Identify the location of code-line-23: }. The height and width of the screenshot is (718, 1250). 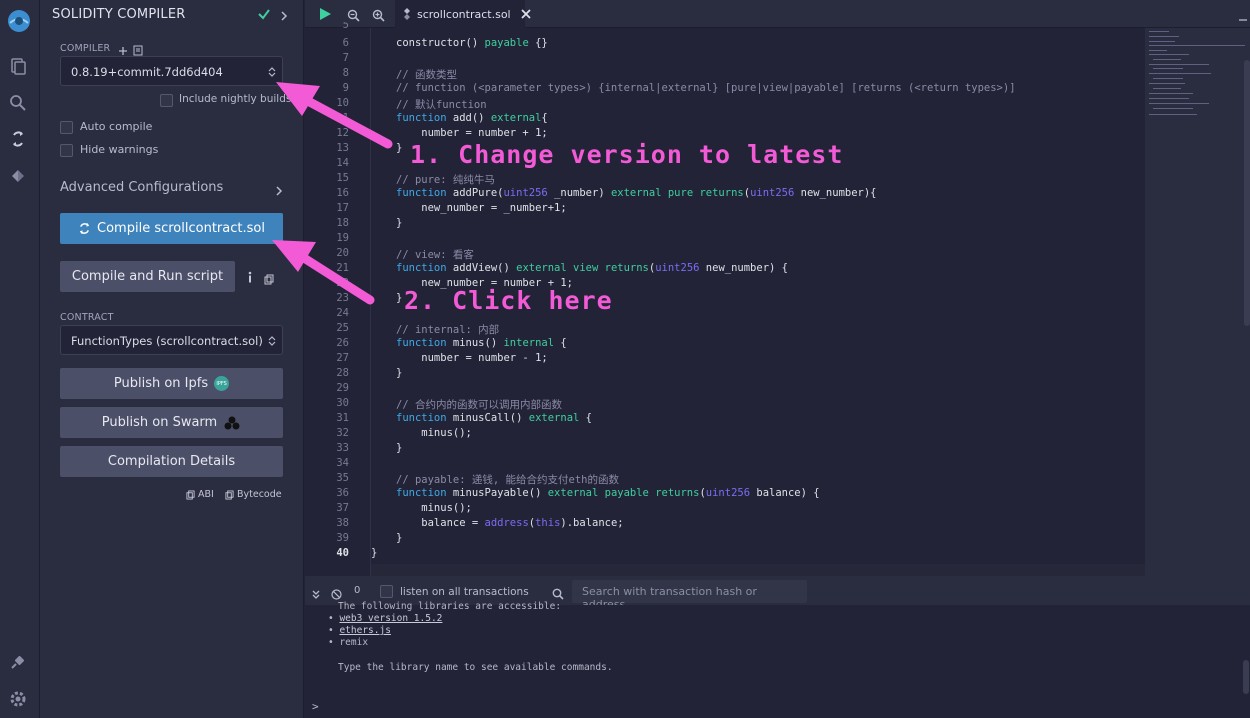
(399, 298).